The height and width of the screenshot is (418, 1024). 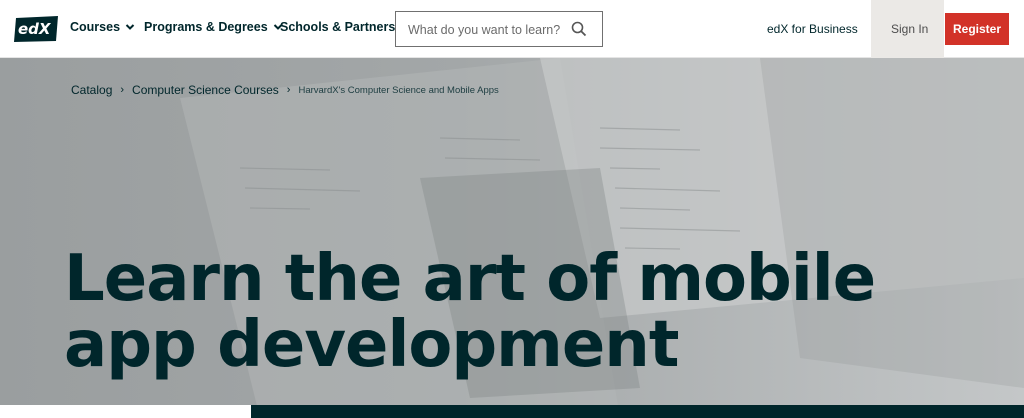 I want to click on nav-programs-label: Programs & Degrees, so click(x=206, y=27).